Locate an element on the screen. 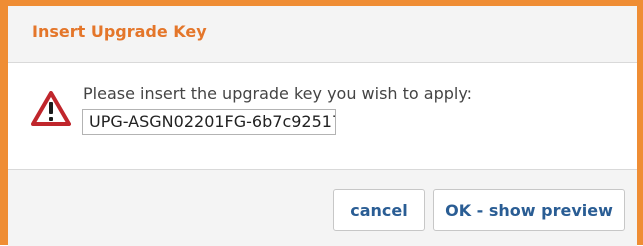 This screenshot has width=643, height=246. upgrade-key-value: UPG-ASGN02201FG-6b7c92517 is located at coordinates (212, 121).